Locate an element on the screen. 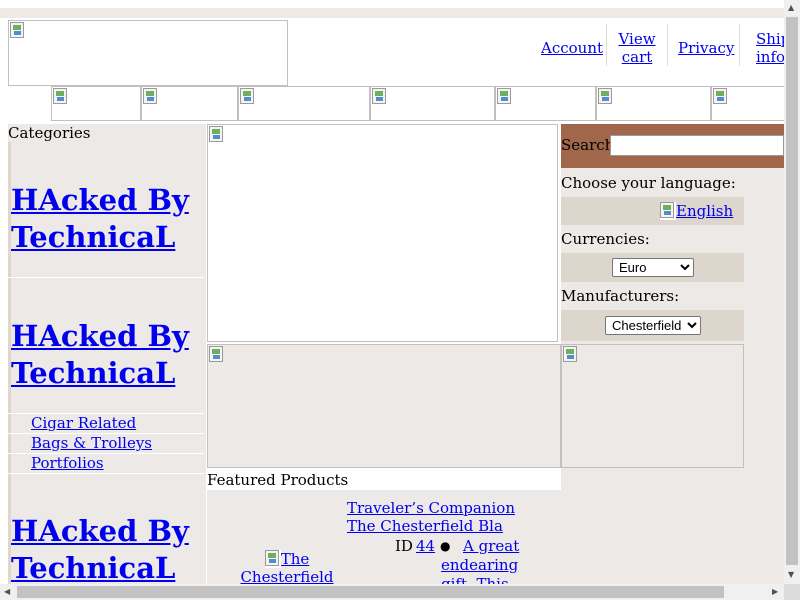 The width and height of the screenshot is (800, 600). search-input is located at coordinates (697, 145).